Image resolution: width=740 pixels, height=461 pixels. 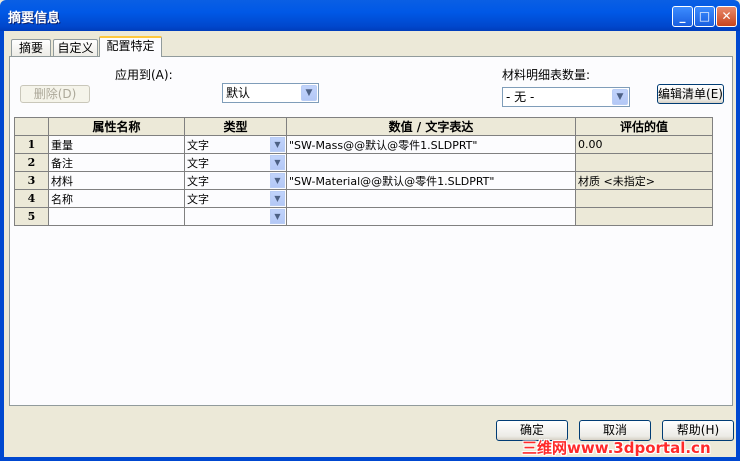 What do you see at coordinates (2, 246) in the screenshot?
I see `window-frame-left` at bounding box center [2, 246].